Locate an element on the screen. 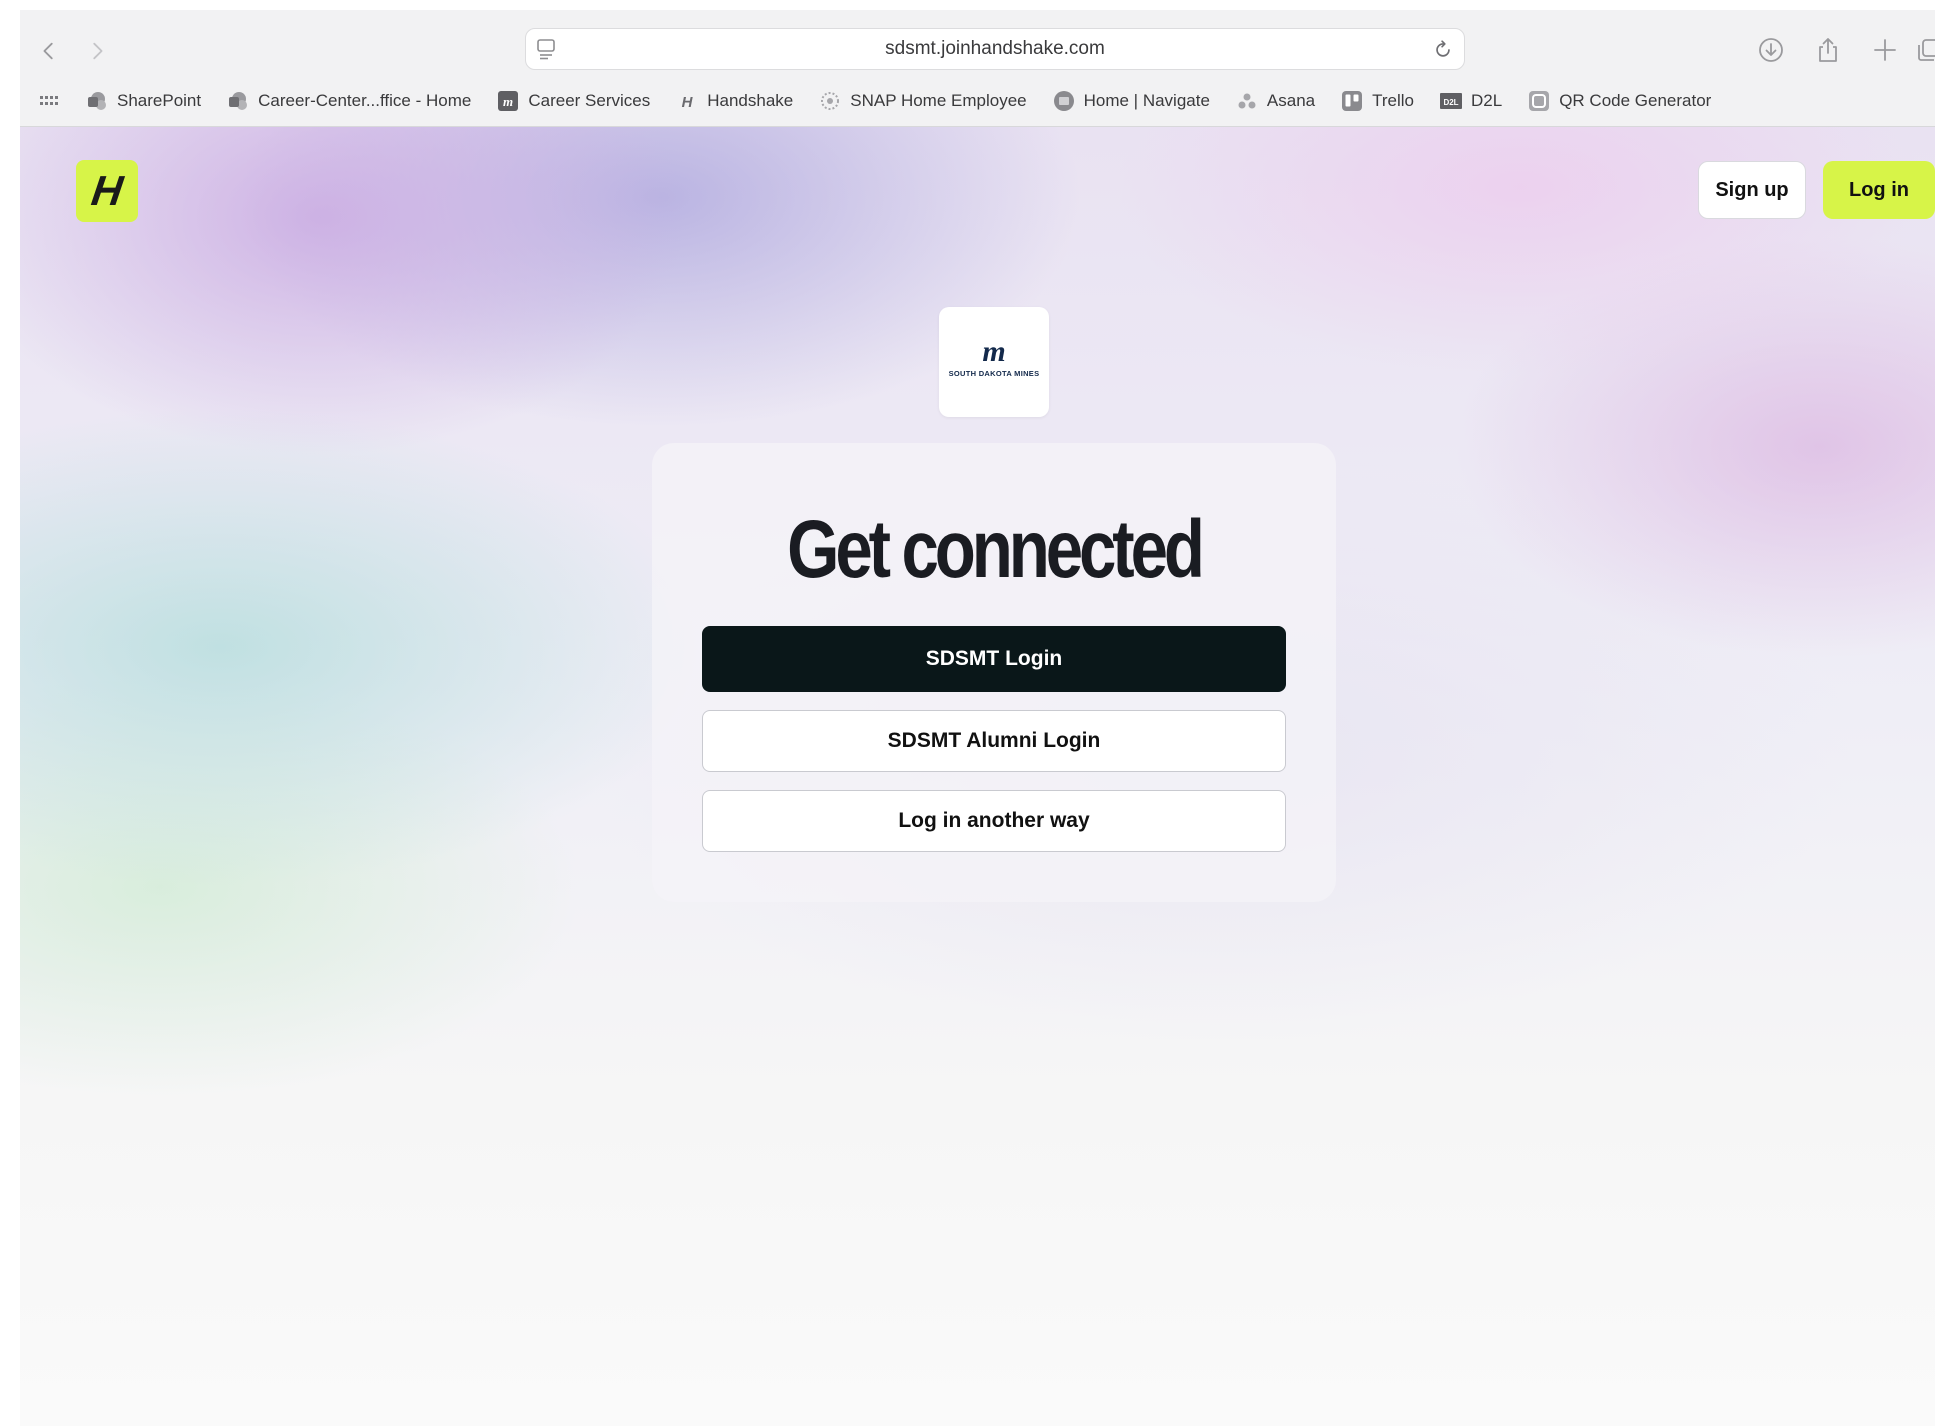  navigate-icon is located at coordinates (1064, 101).